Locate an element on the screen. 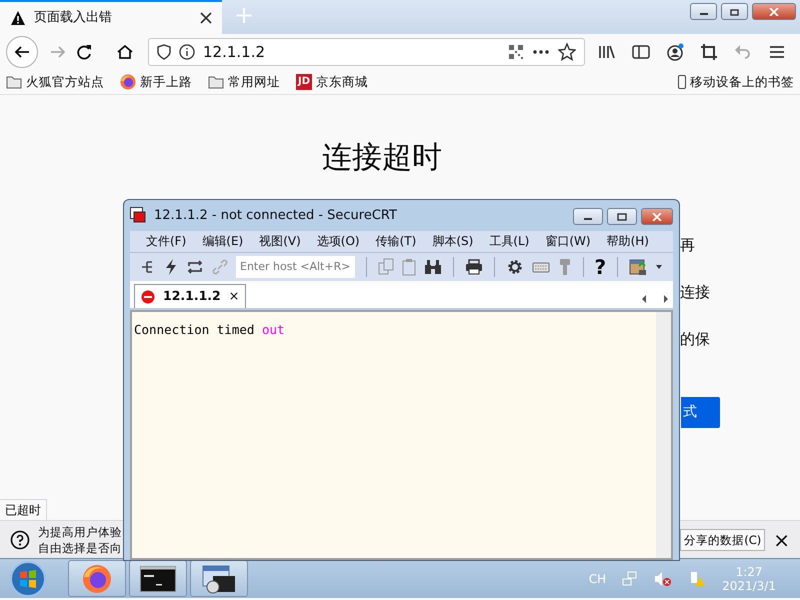 The image size is (800, 600). terminal-text: Connection timed is located at coordinates (195, 330).